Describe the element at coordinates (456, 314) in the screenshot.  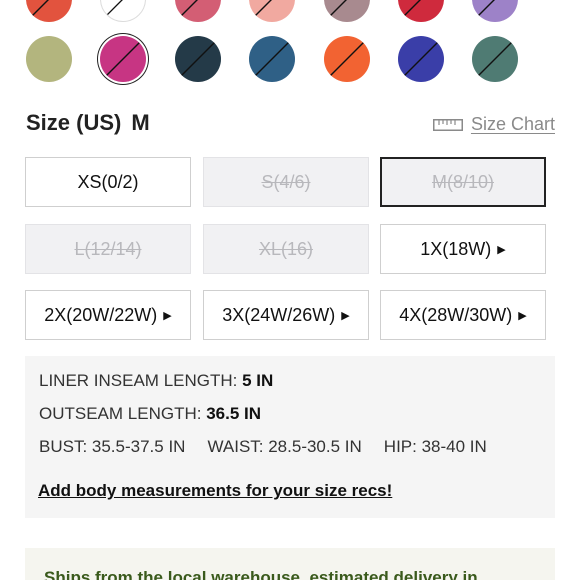
I see `size-option-label: 4X(28W/30W)` at that location.